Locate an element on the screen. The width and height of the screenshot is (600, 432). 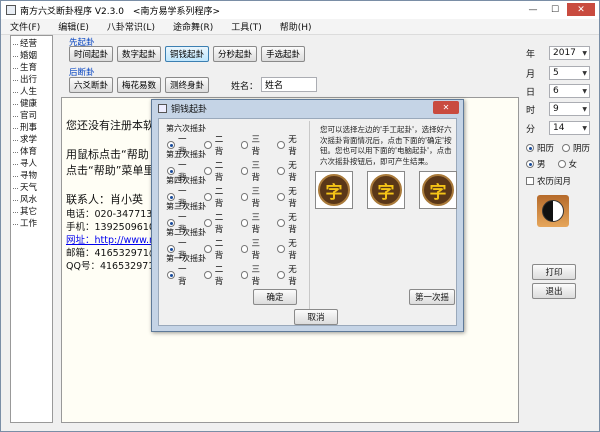
yao-row: 第一次摇卦 一背 二背 三背 无背 is located at coordinates (235, 270).